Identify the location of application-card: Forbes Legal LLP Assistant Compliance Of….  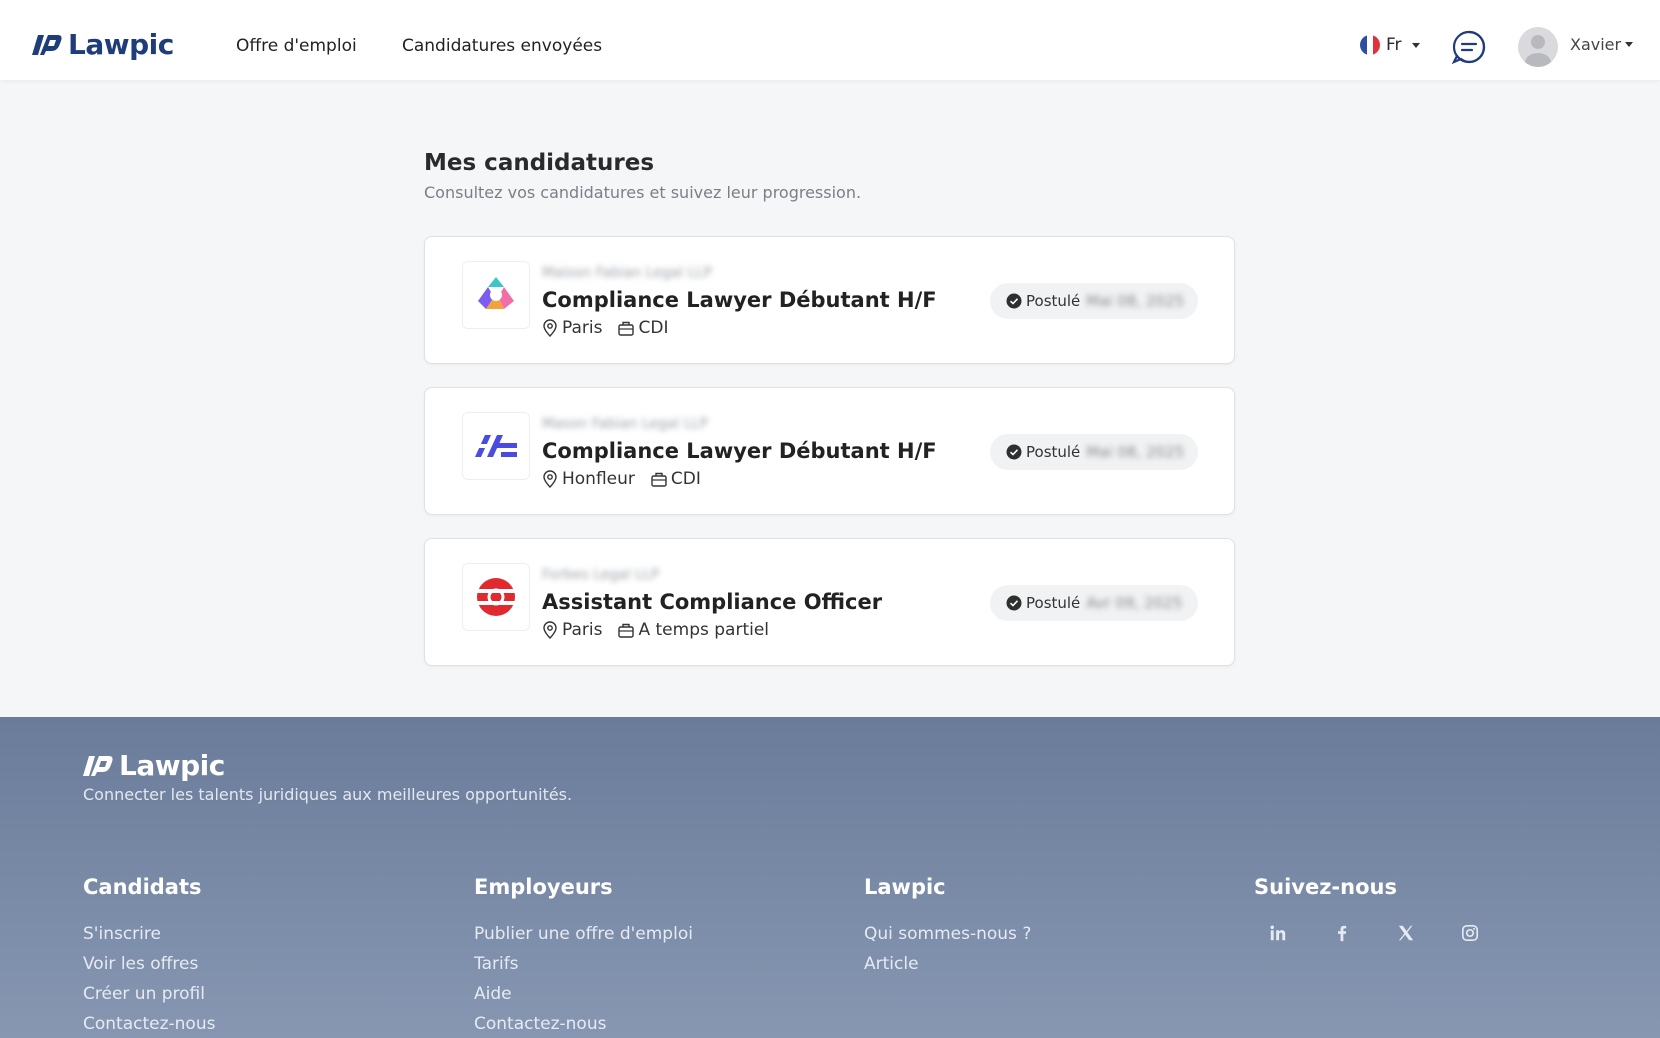
(829, 602).